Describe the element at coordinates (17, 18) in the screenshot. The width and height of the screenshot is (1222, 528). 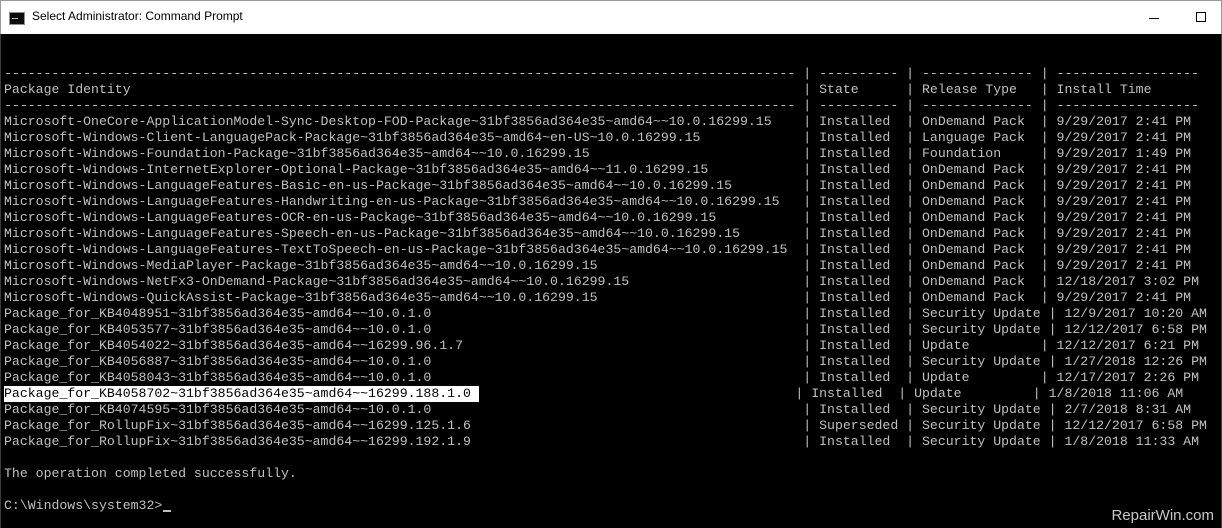
I see `command-prompt-icon` at that location.